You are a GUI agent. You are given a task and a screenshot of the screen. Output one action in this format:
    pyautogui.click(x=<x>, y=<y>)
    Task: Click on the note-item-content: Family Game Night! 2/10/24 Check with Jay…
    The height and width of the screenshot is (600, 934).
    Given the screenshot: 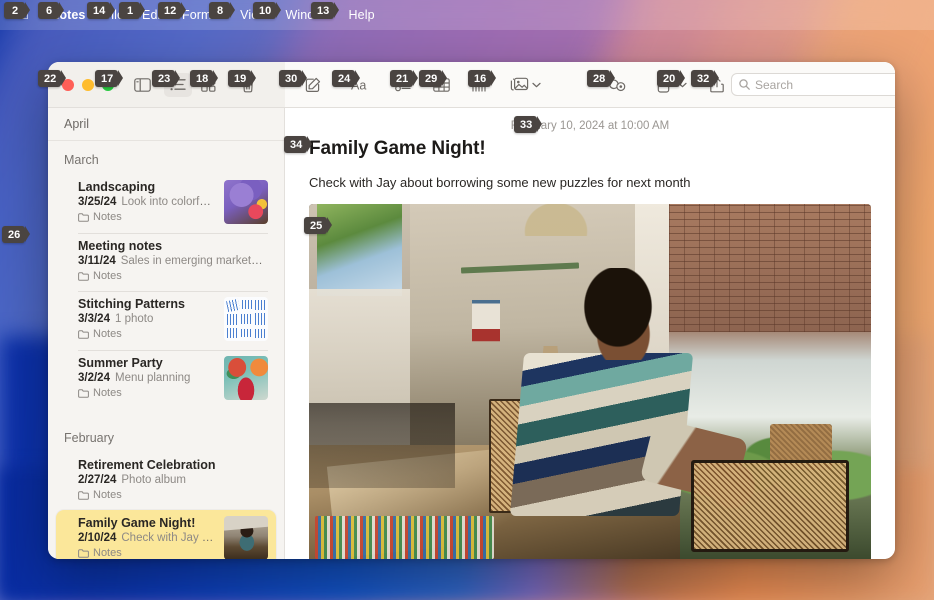 What is the action you would take?
    pyautogui.click(x=147, y=537)
    